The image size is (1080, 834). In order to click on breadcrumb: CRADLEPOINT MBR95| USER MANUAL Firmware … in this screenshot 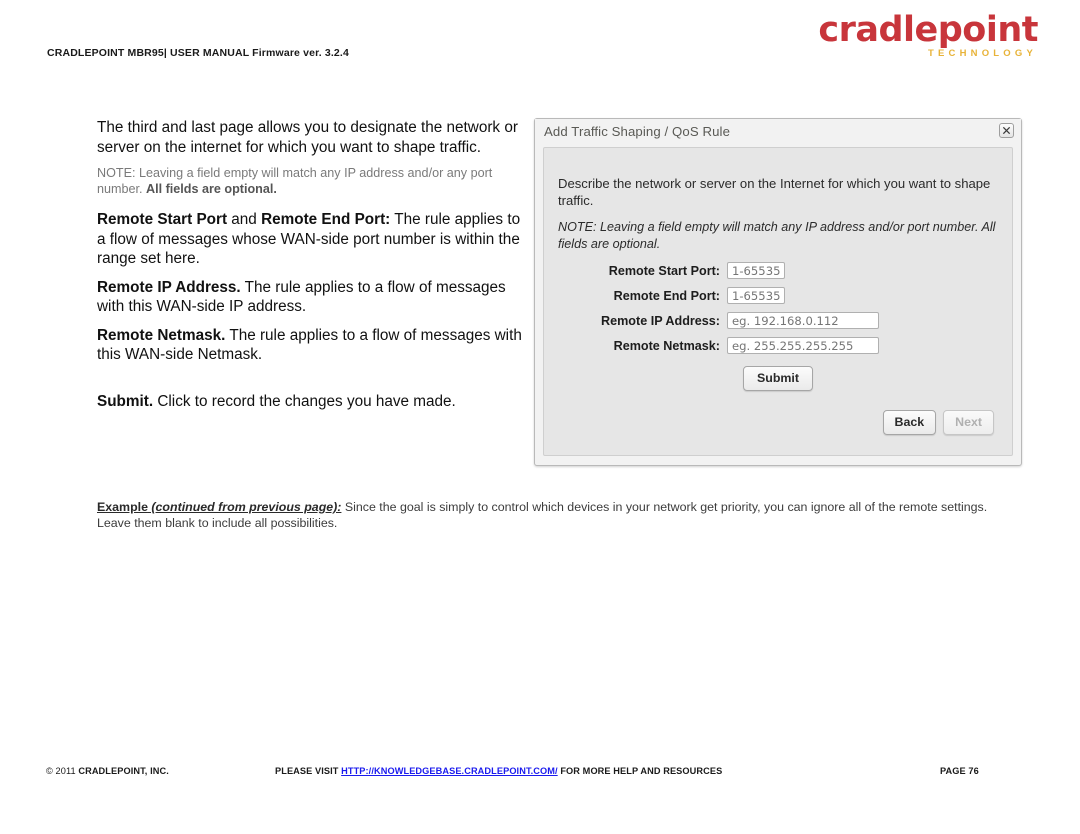, I will do `click(198, 53)`.